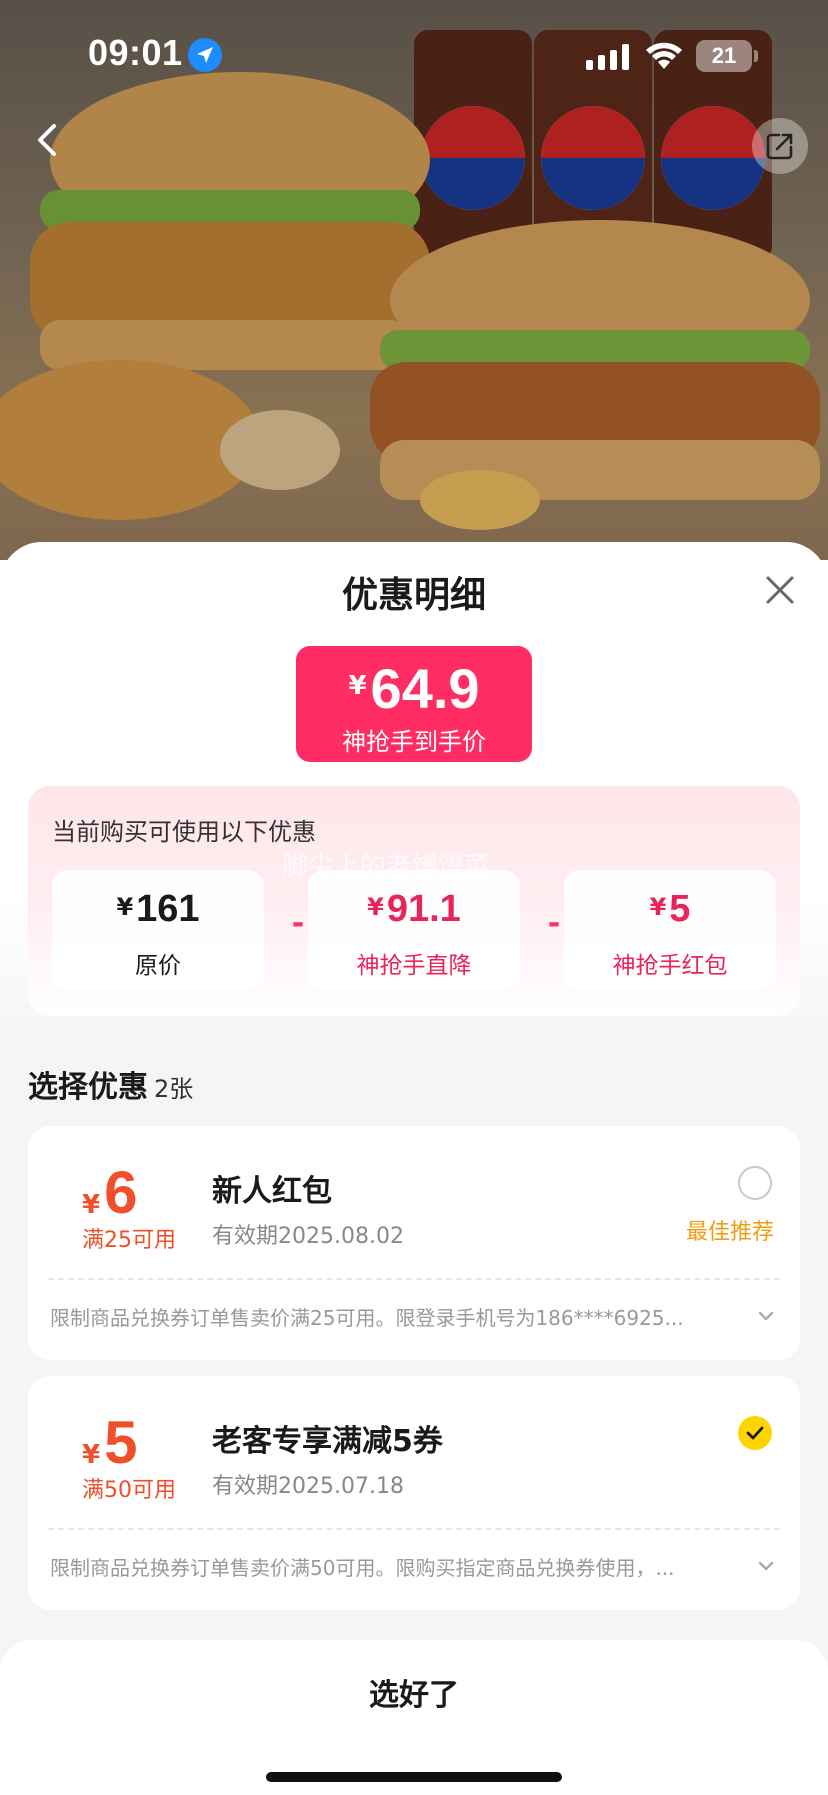  Describe the element at coordinates (110, 1442) in the screenshot. I see `coupon-amount: ¥5` at that location.